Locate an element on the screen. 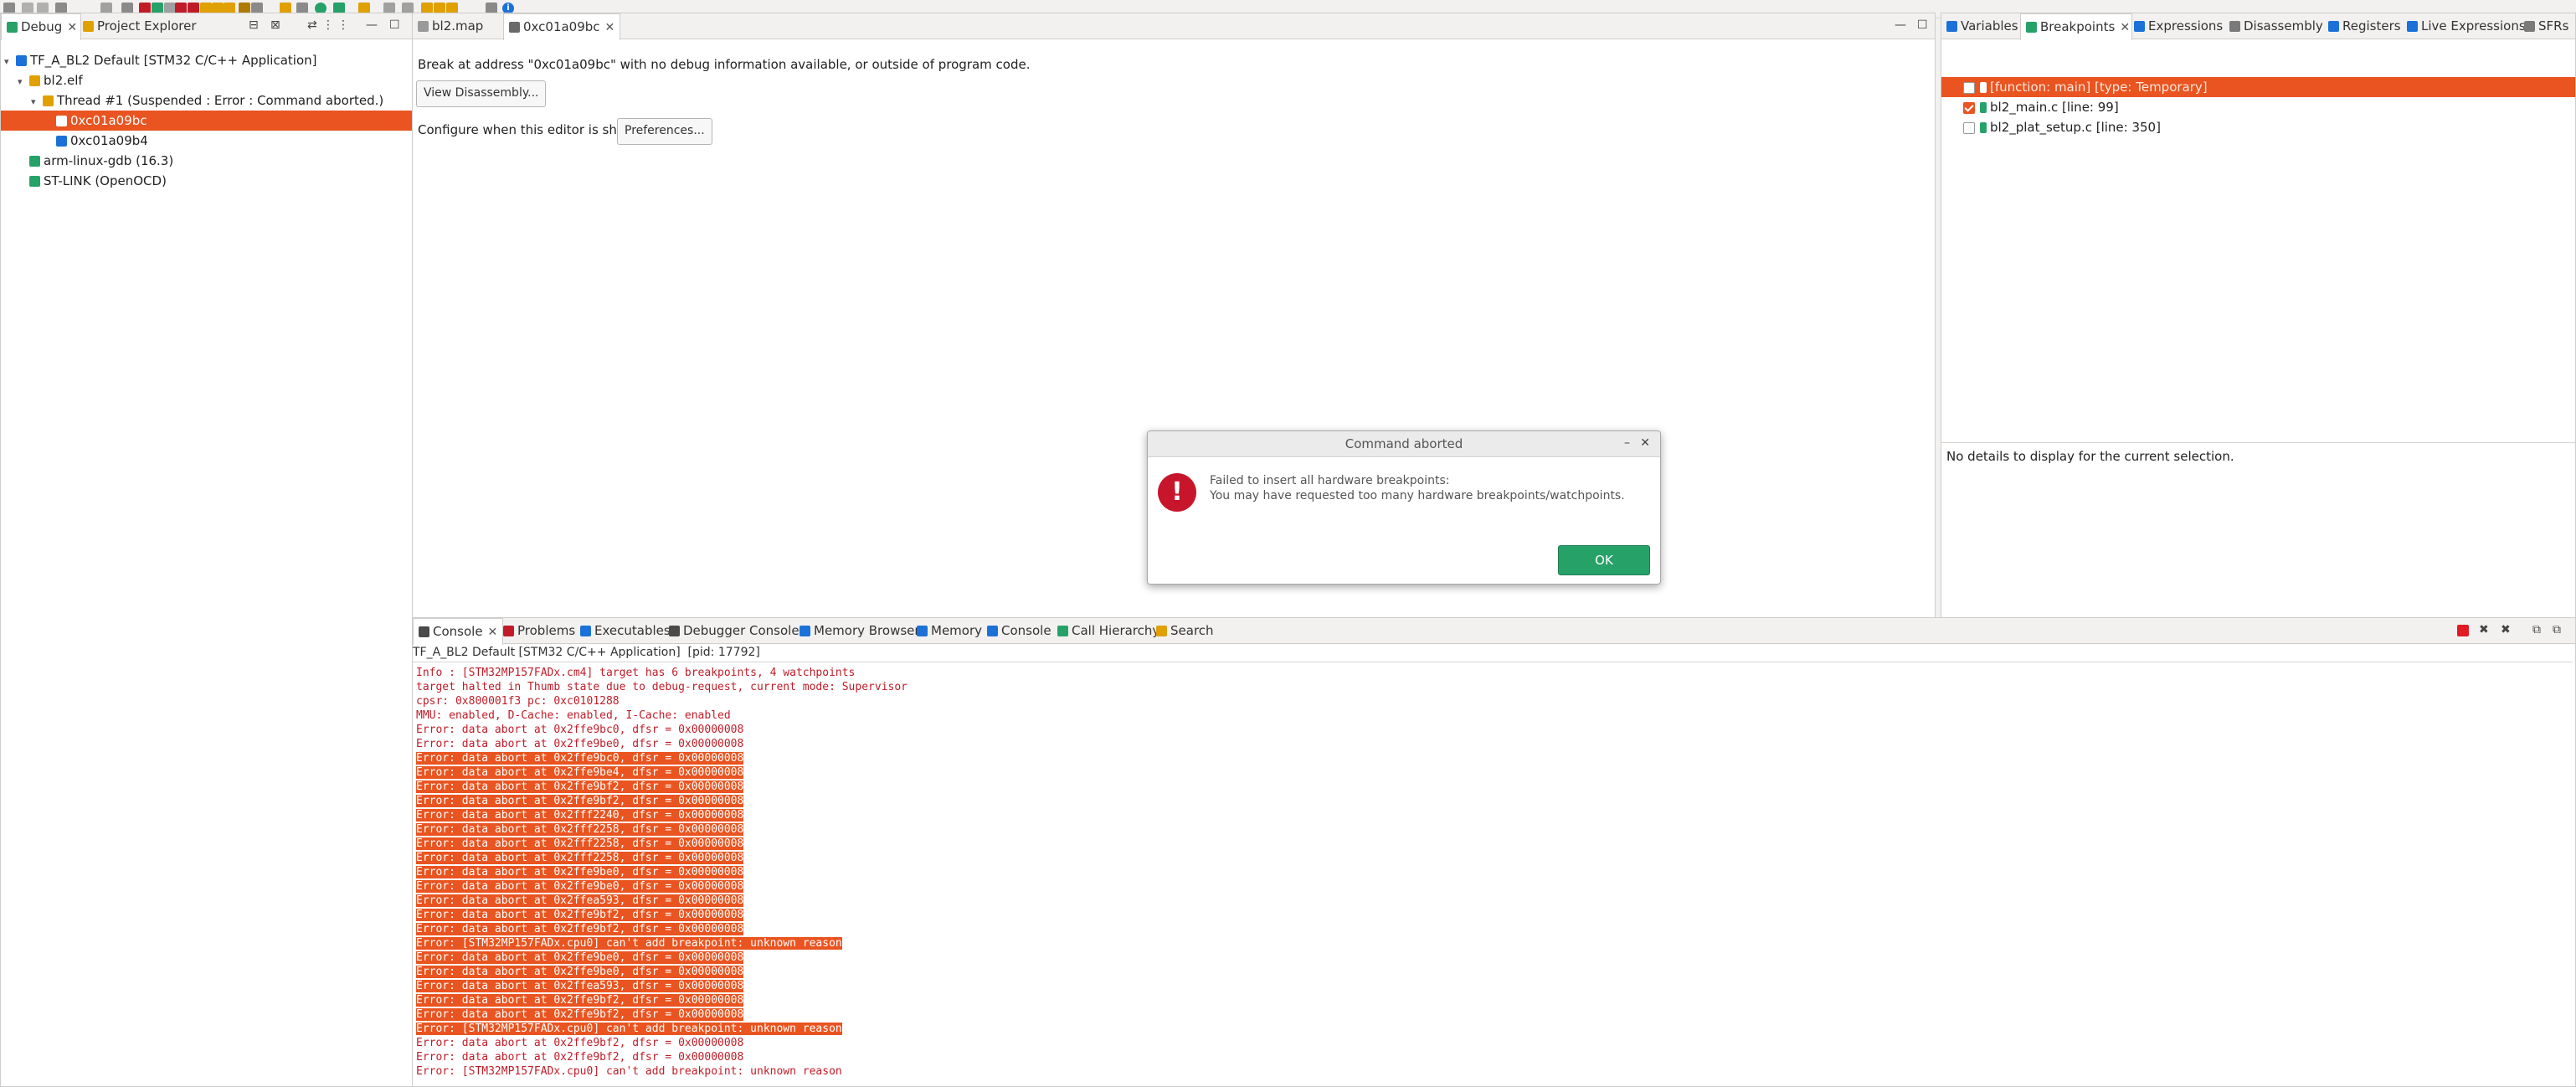 The image size is (2576, 1087). pin-console-icon: ⧉ is located at coordinates (2557, 629).